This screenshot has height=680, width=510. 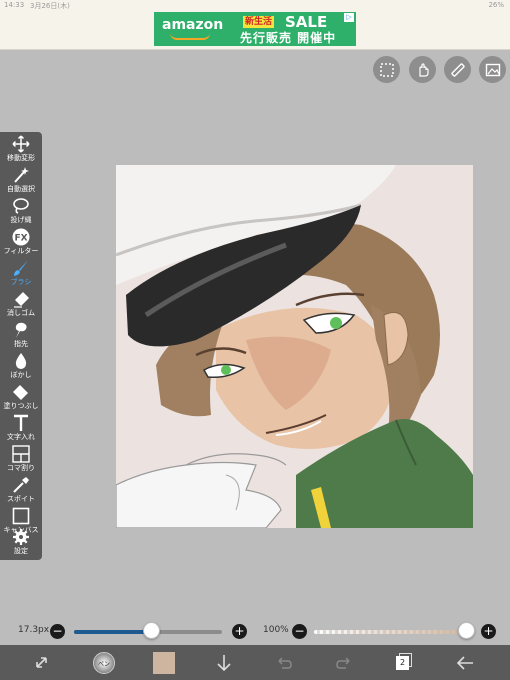 I want to click on ruler-icon, so click(x=457, y=69).